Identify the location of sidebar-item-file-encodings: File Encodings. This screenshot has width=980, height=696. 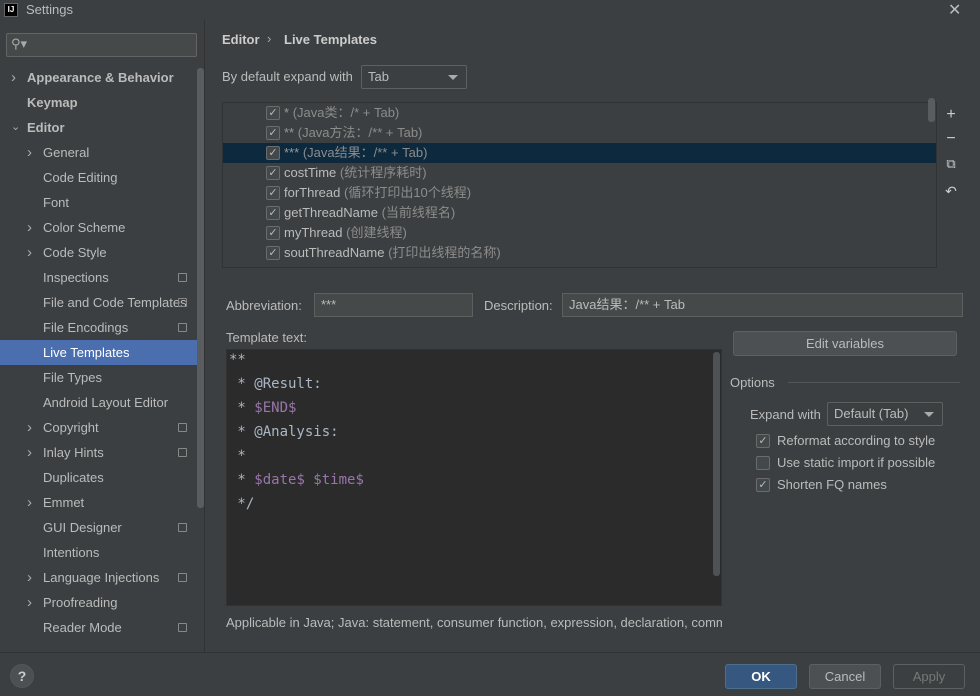
(98, 327).